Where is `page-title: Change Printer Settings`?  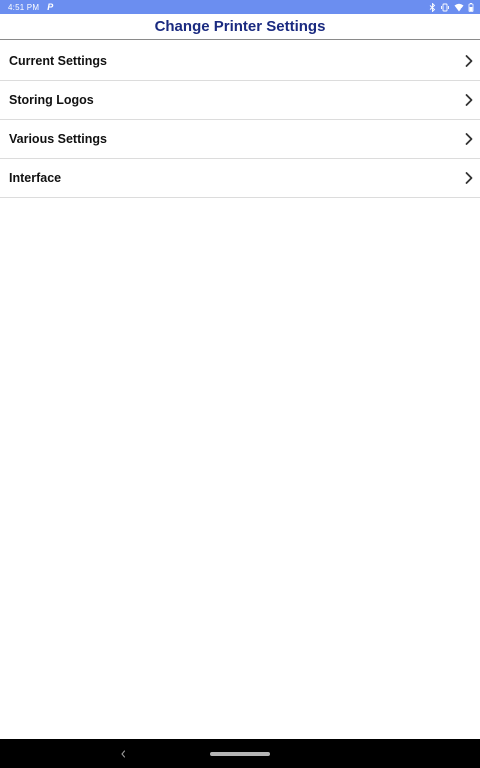 page-title: Change Printer Settings is located at coordinates (240, 26).